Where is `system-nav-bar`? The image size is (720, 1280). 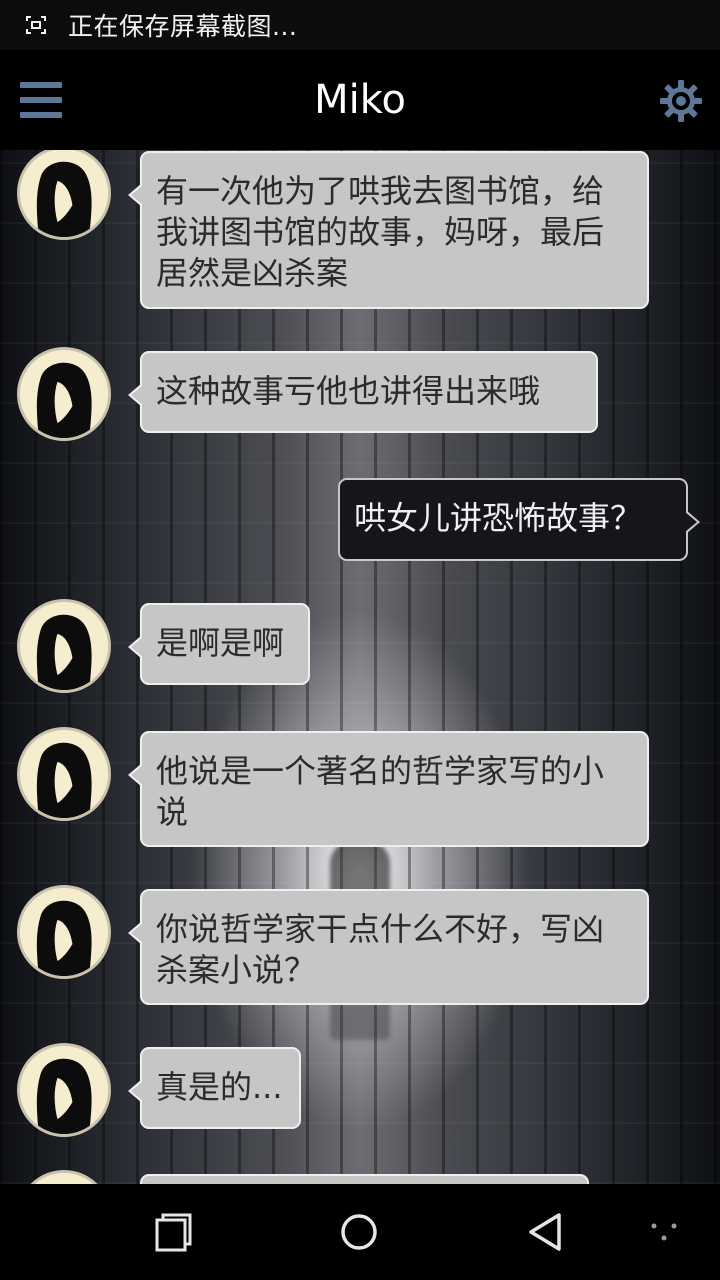
system-nav-bar is located at coordinates (360, 1232).